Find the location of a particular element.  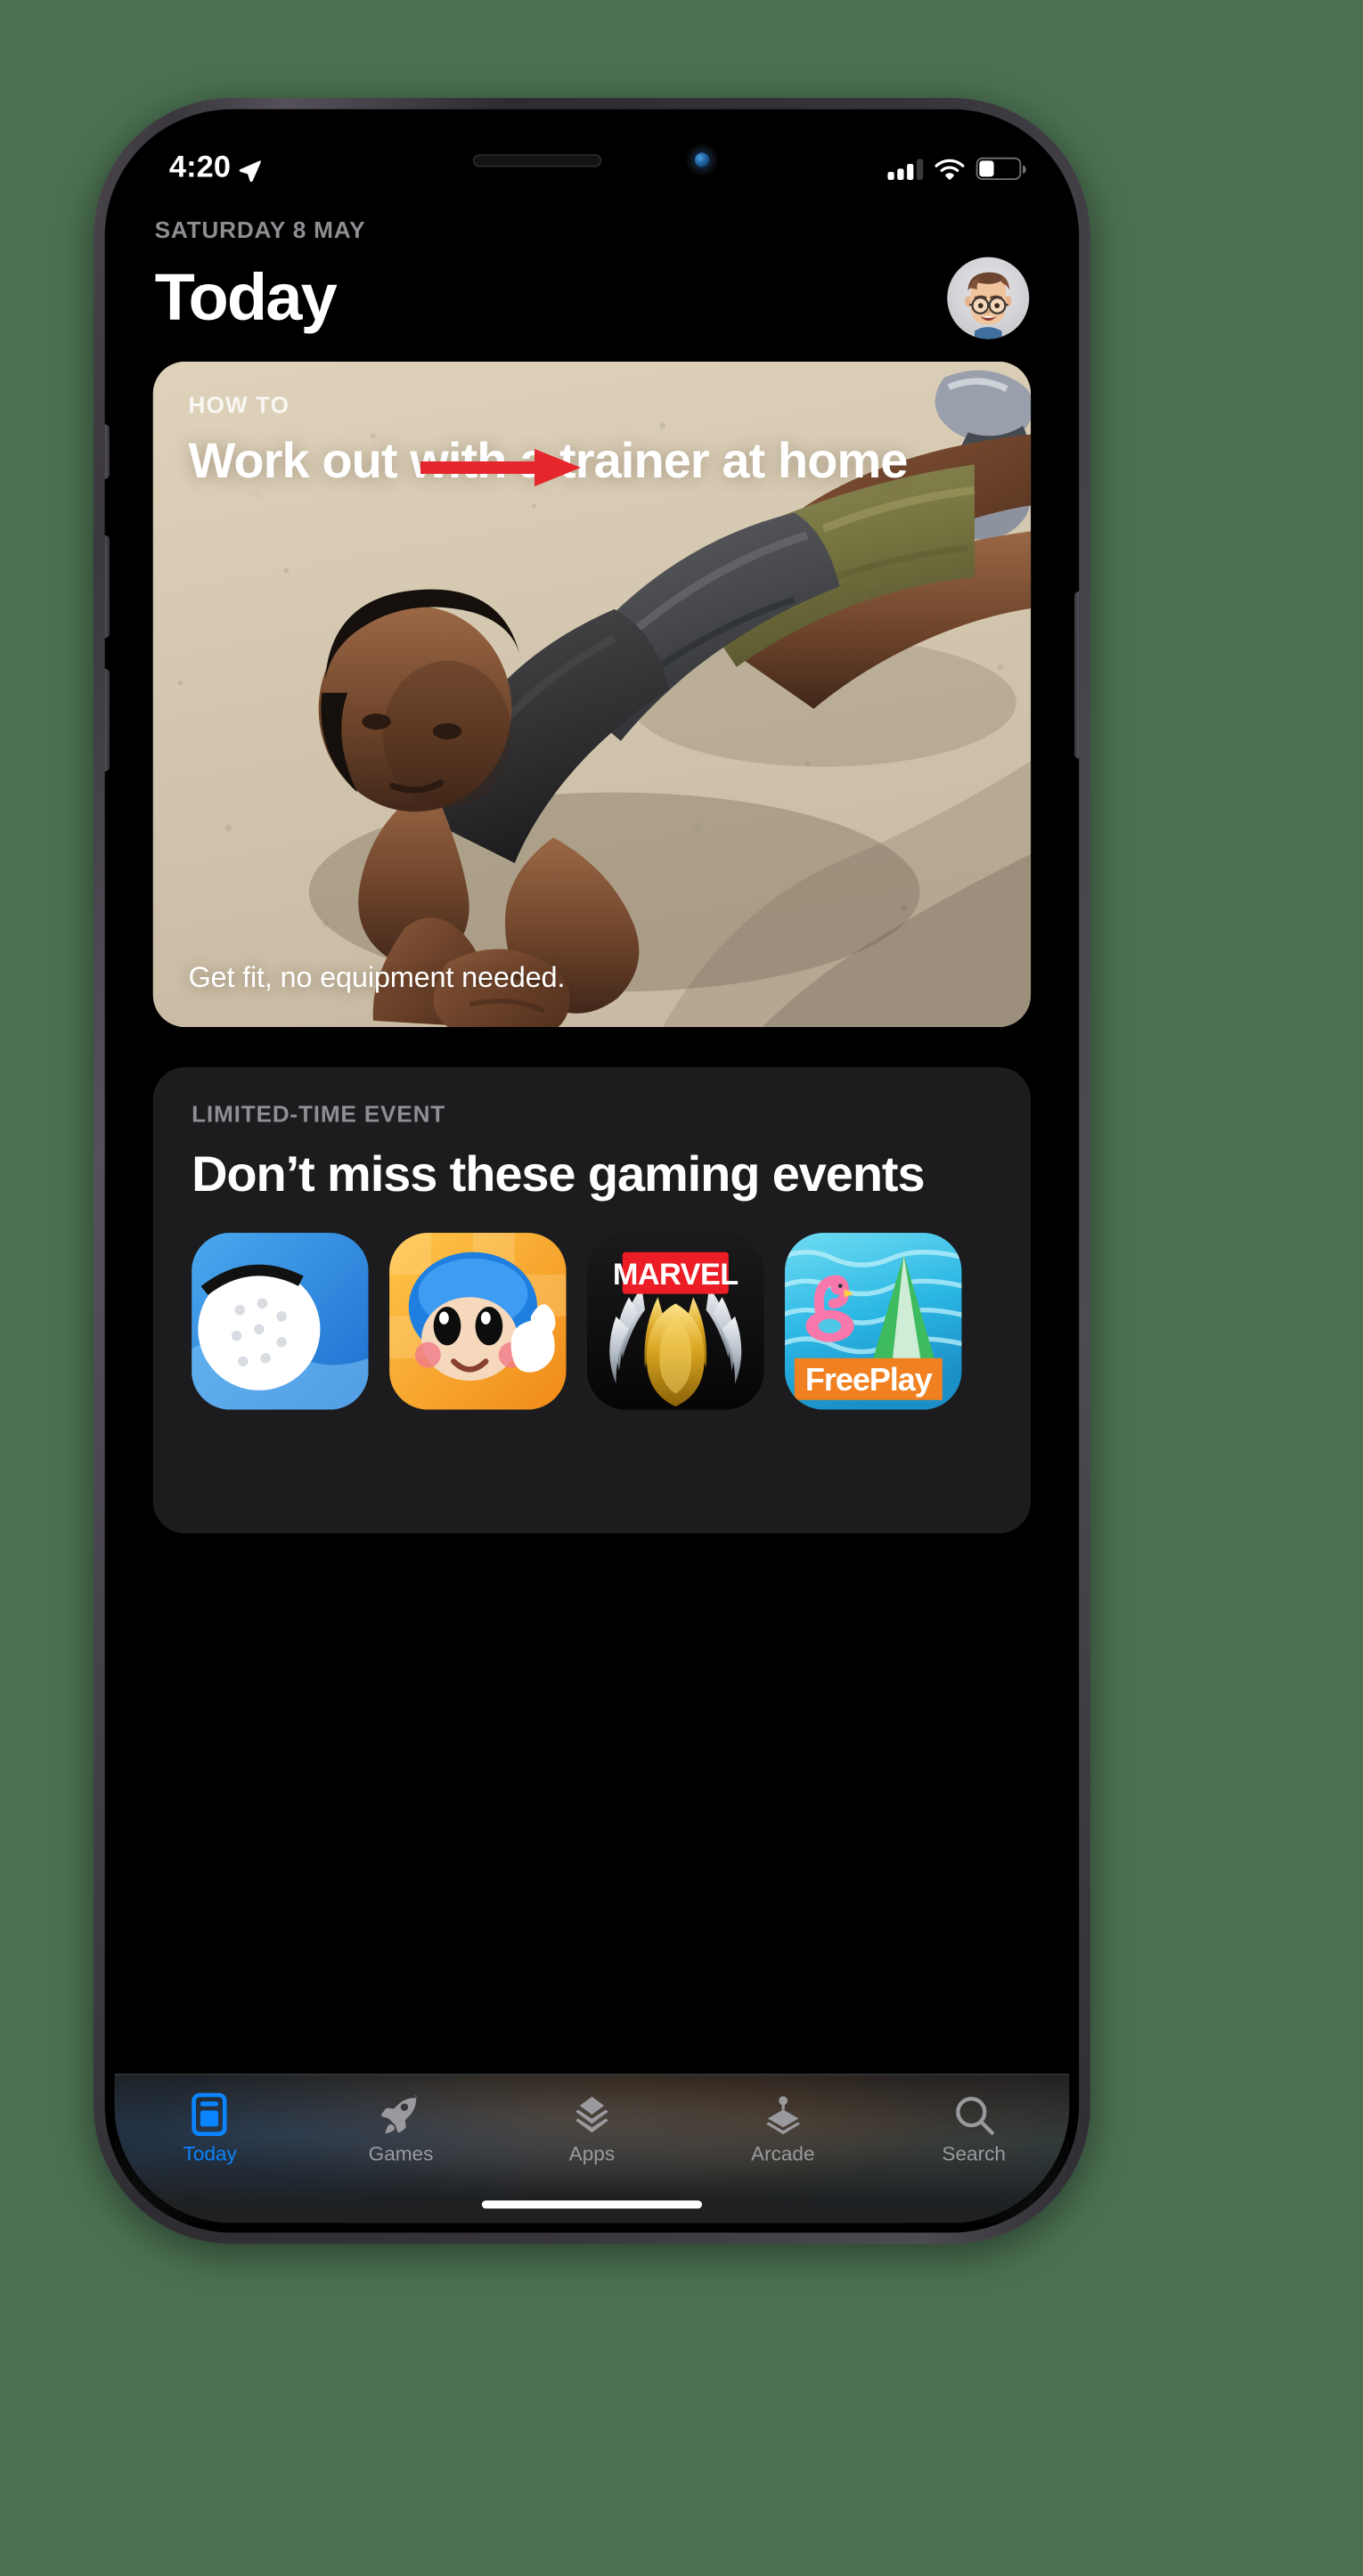

silent-switch-button is located at coordinates (107, 452).